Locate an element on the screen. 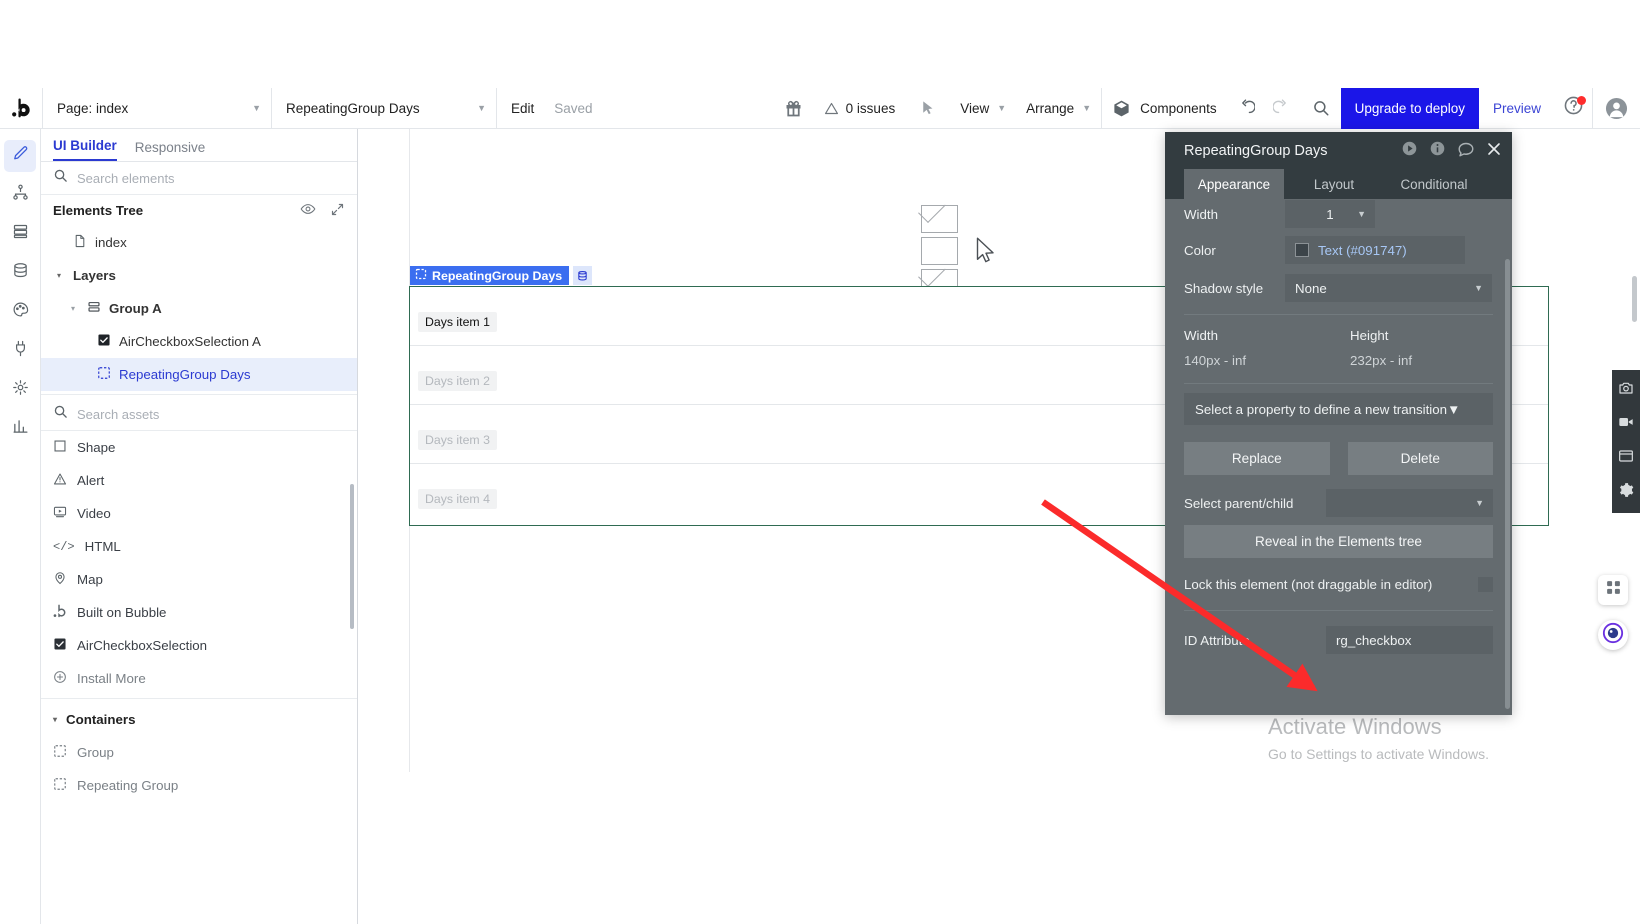 Image resolution: width=1640 pixels, height=924 pixels. bar-chart-icon is located at coordinates (20, 429).